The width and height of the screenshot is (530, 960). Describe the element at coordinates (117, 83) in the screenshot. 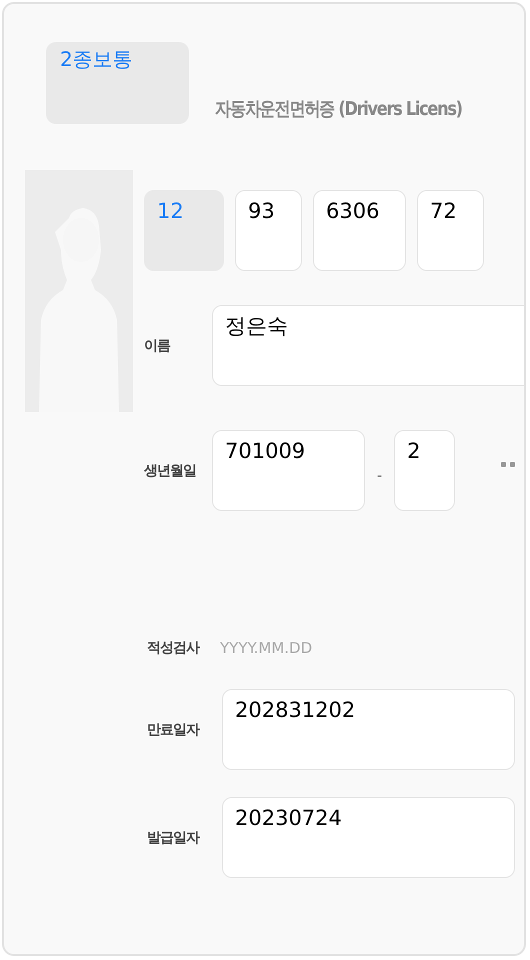

I see `license-class: 2종보통` at that location.